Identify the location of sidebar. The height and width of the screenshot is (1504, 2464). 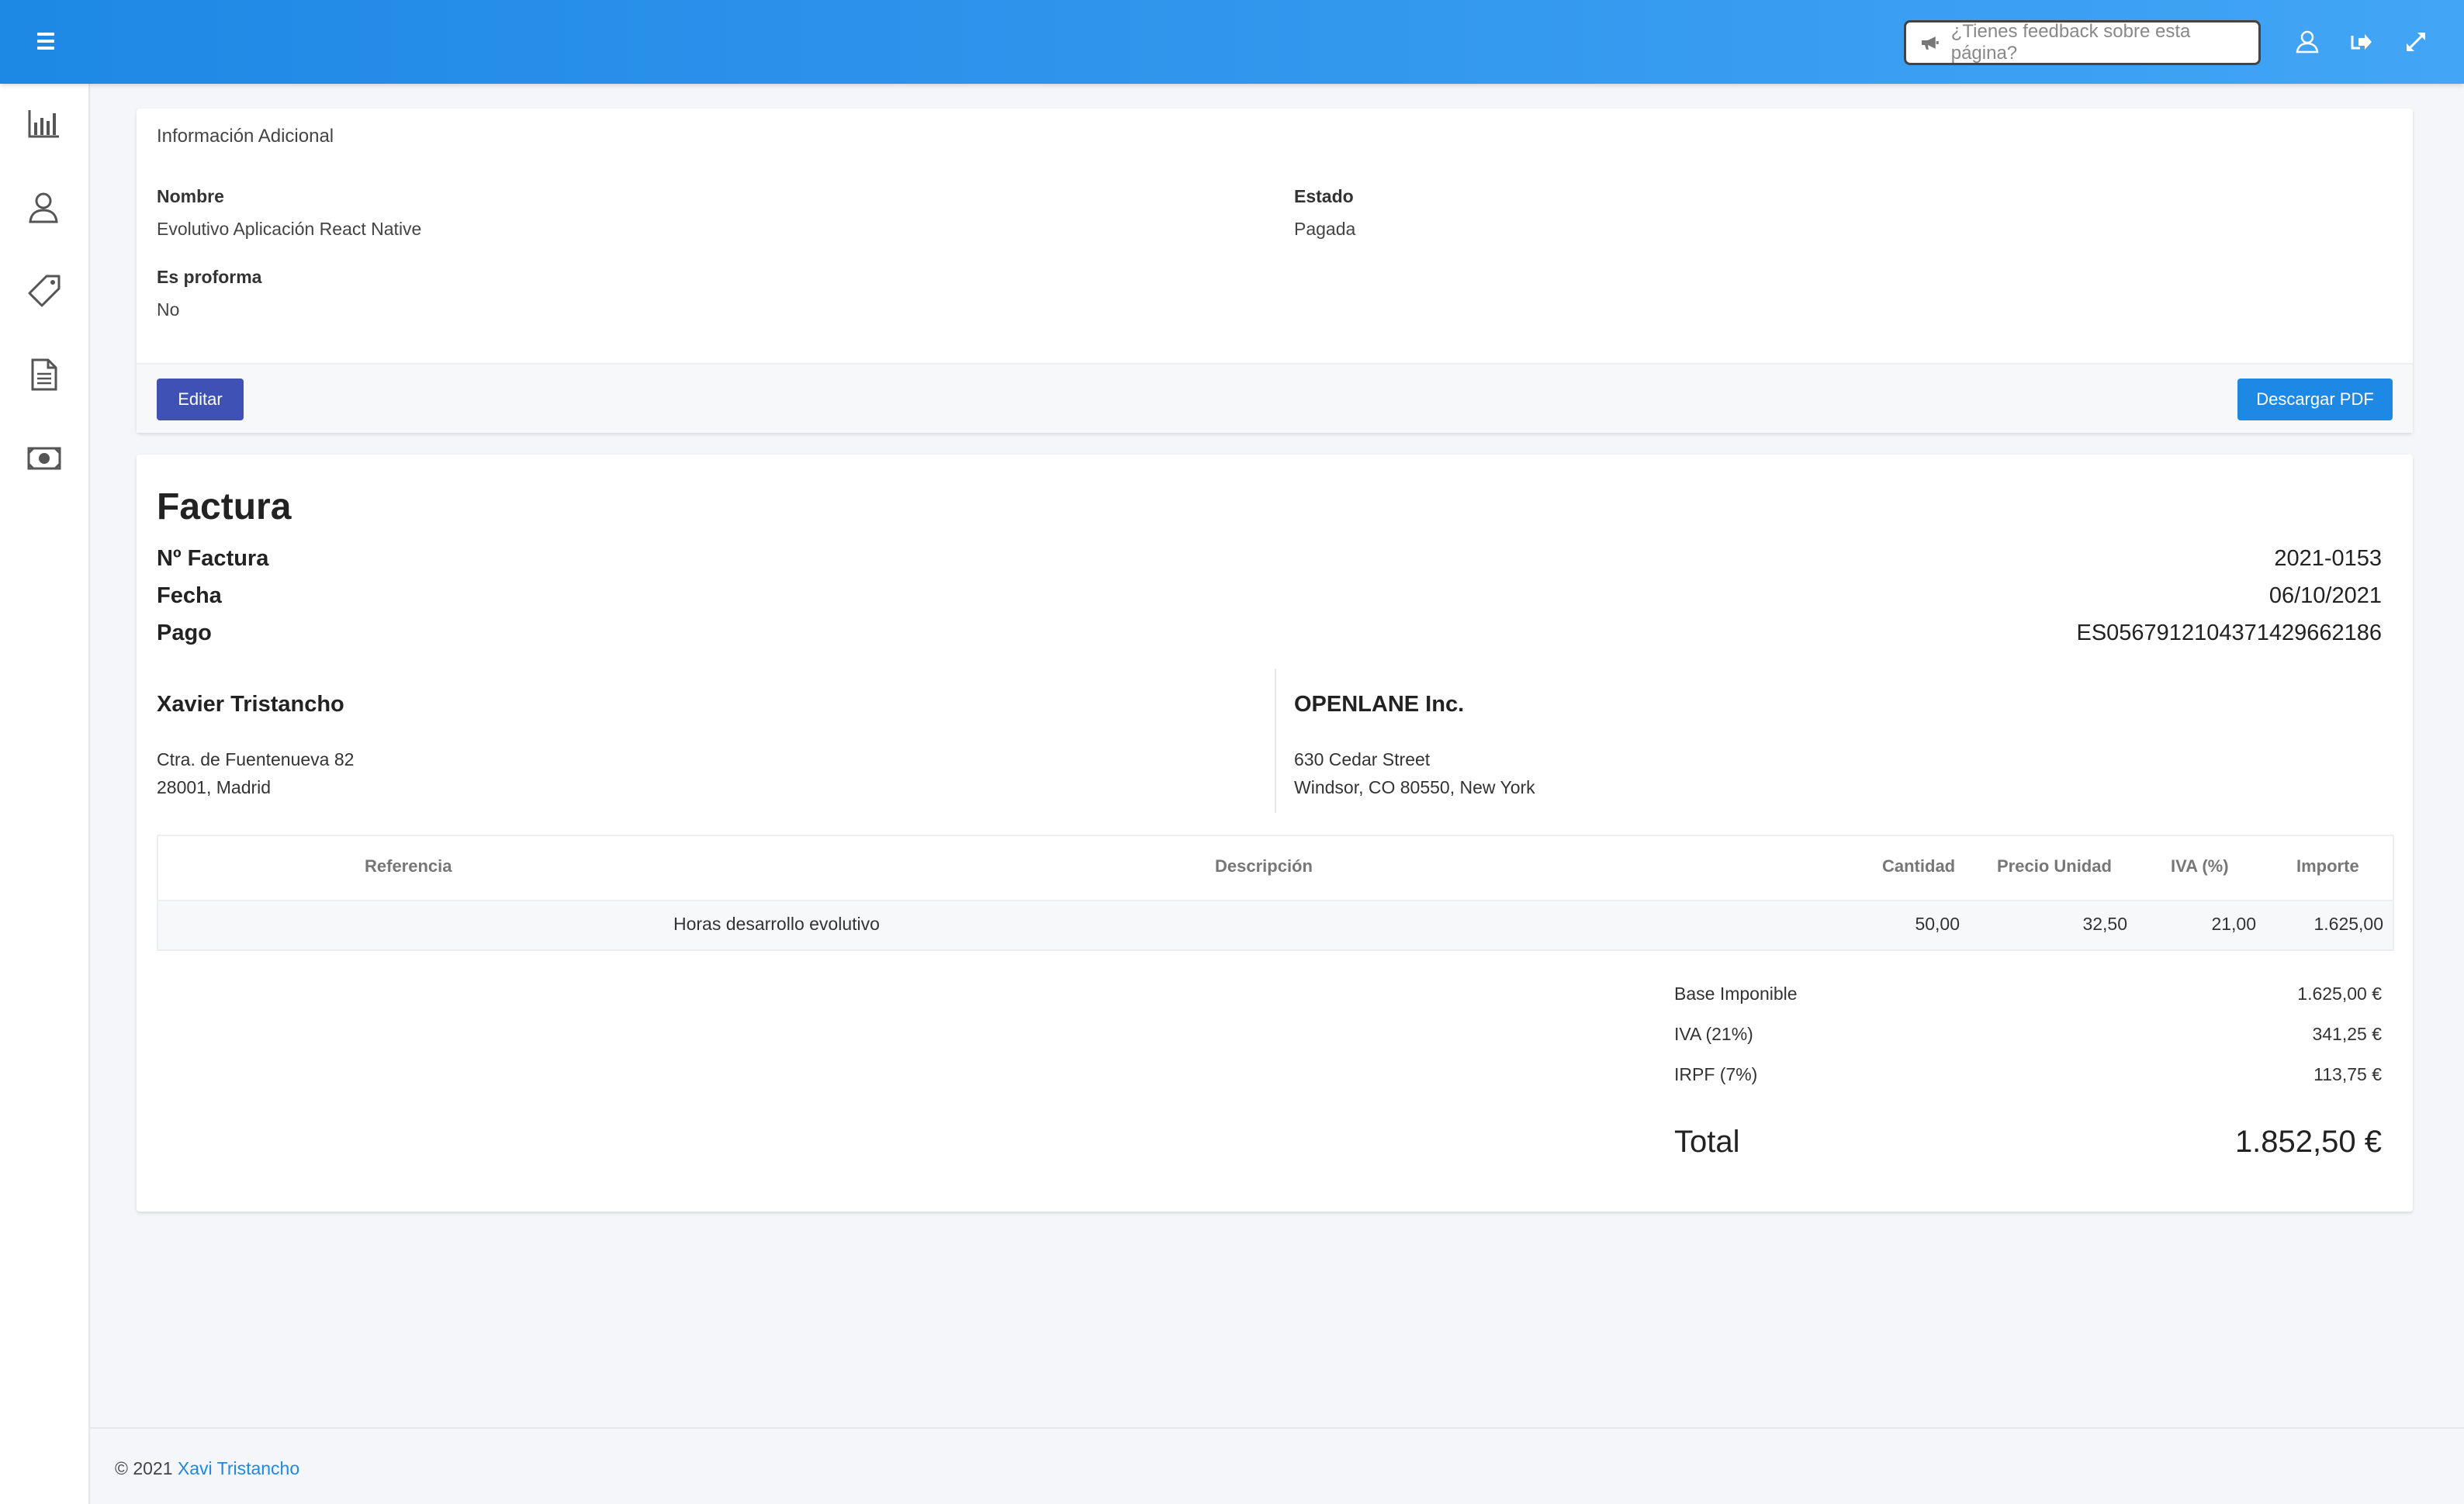
(45, 794).